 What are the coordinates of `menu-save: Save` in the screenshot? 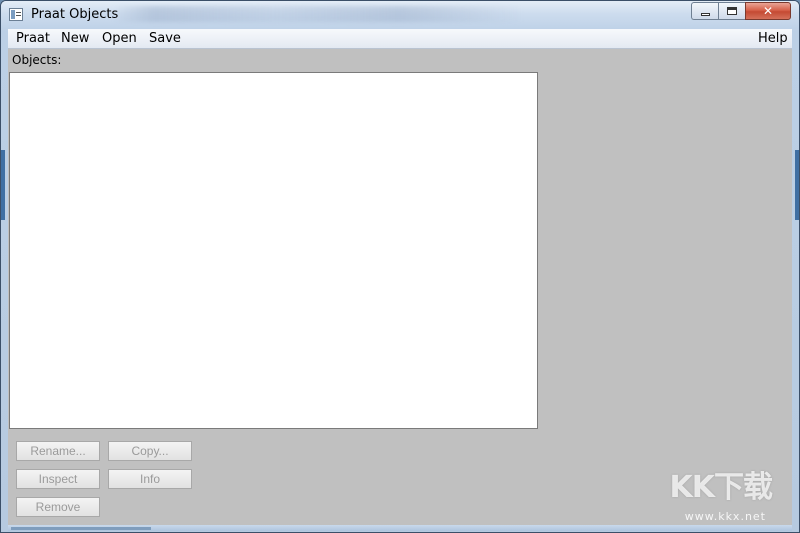 It's located at (165, 38).